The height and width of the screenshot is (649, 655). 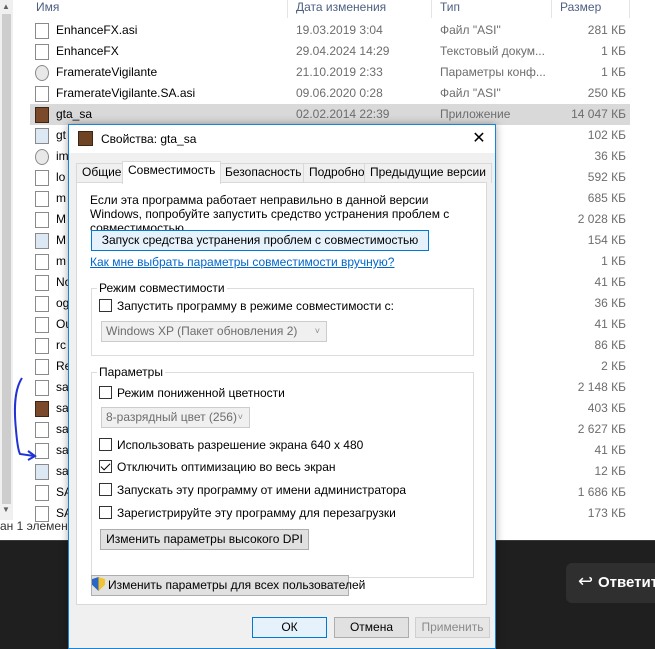 I want to click on column-header-size: Размер, so click(x=592, y=9).